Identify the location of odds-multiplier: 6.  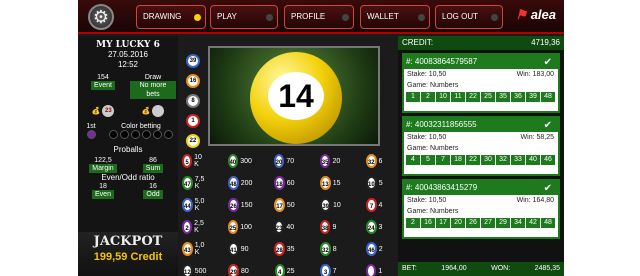
(380, 161).